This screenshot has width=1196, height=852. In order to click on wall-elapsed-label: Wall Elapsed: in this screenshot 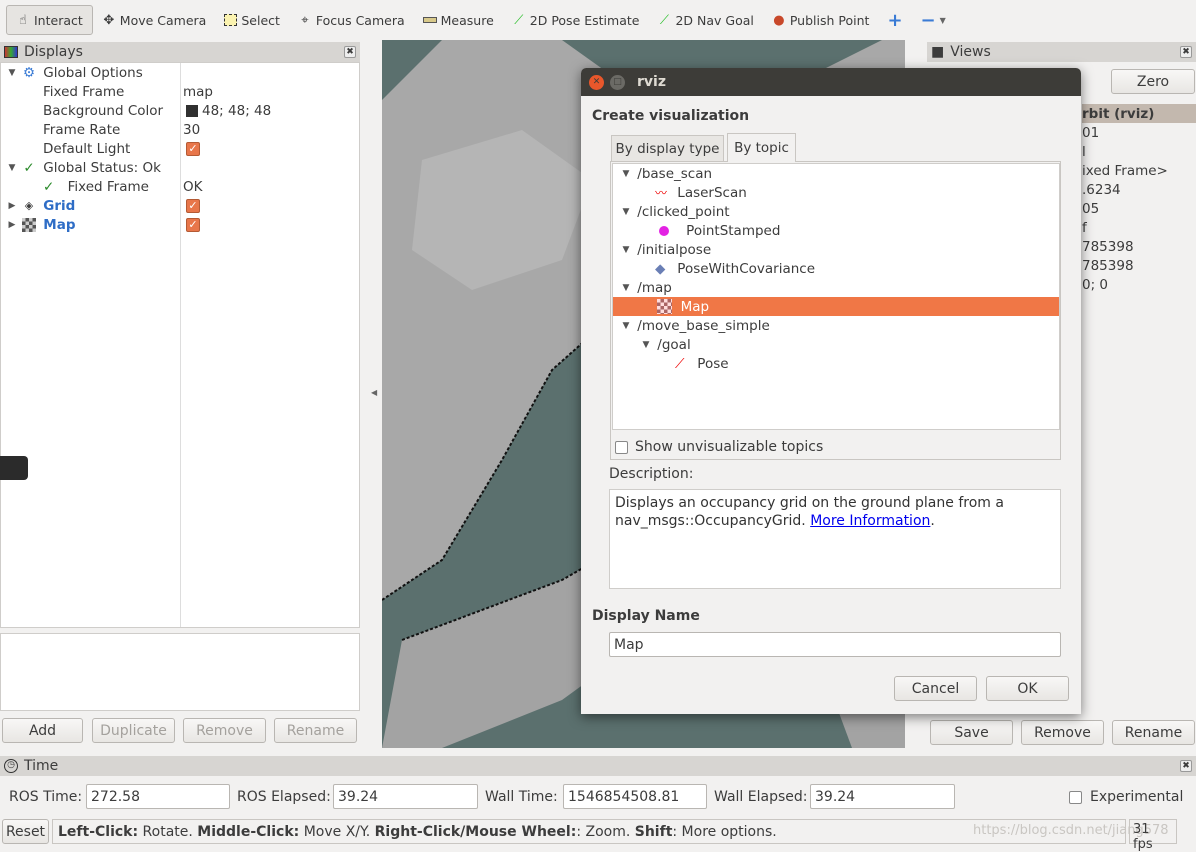, I will do `click(761, 797)`.